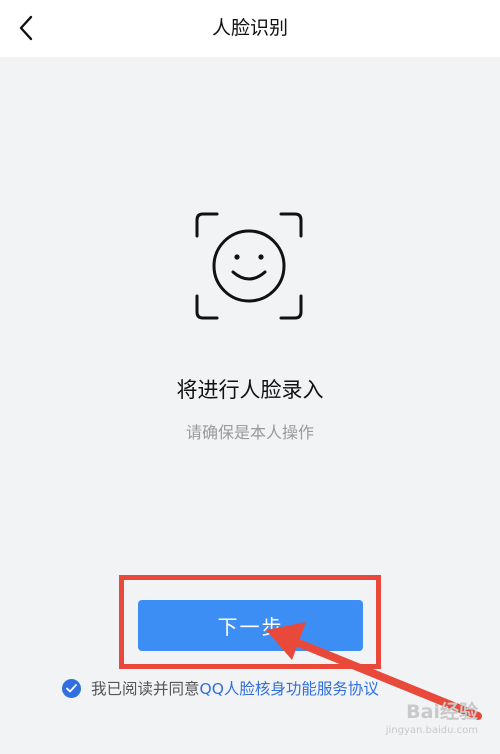  What do you see at coordinates (249, 432) in the screenshot?
I see `sub-heading: 请确保是本人操作` at bounding box center [249, 432].